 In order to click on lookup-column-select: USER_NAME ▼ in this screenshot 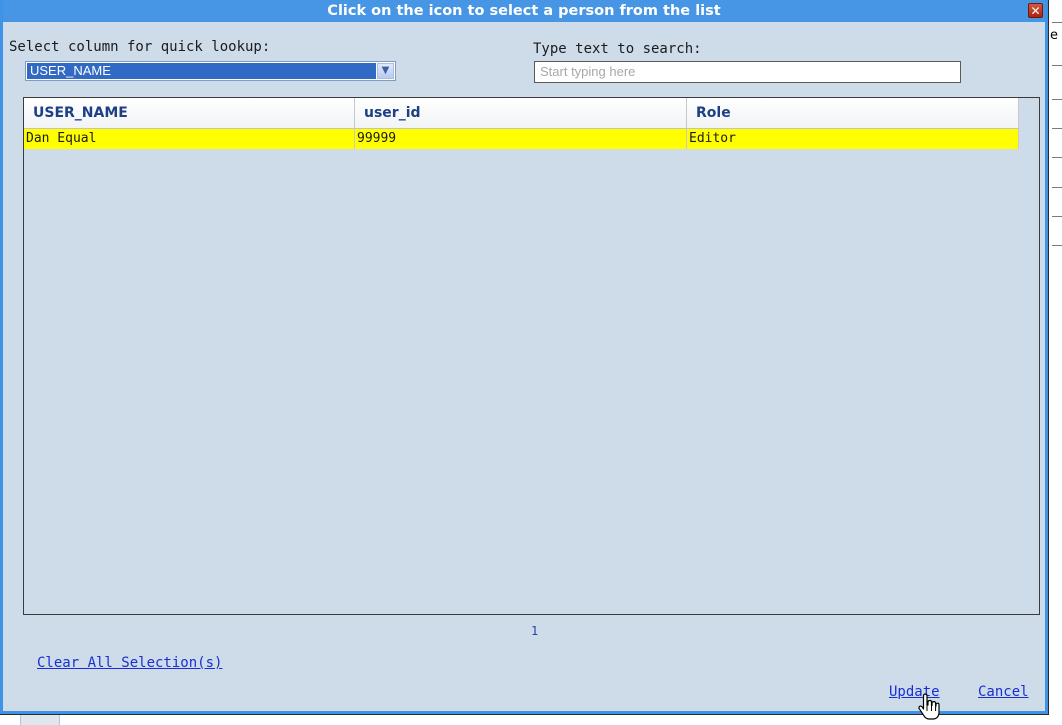, I will do `click(210, 71)`.